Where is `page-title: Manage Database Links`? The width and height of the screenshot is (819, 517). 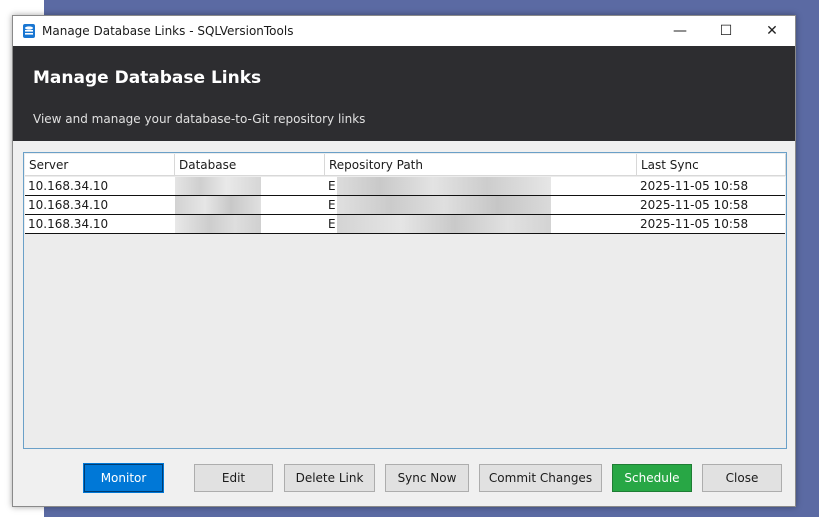
page-title: Manage Database Links is located at coordinates (147, 78).